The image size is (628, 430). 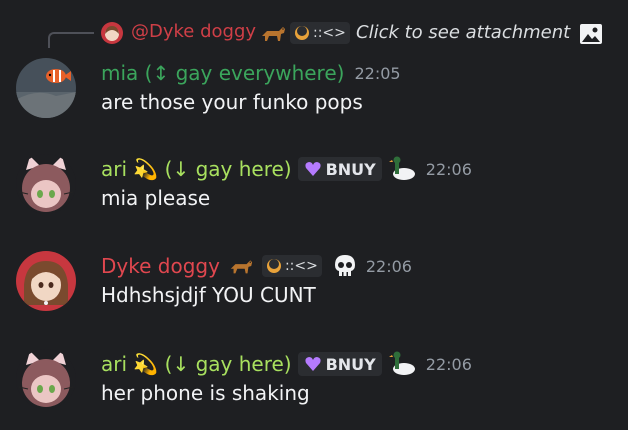 I want to click on tag-text: ::<>, so click(x=301, y=266).